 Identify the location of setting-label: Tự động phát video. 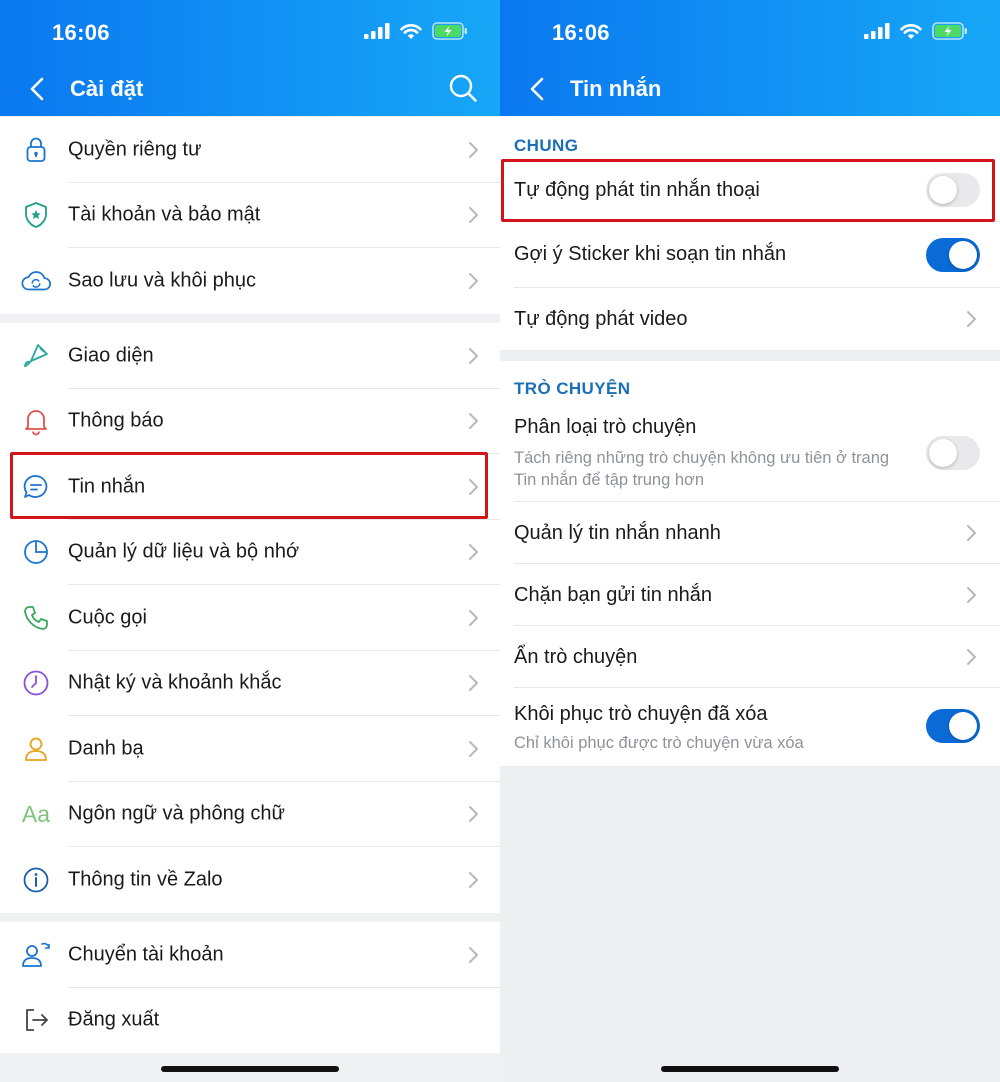
(601, 319).